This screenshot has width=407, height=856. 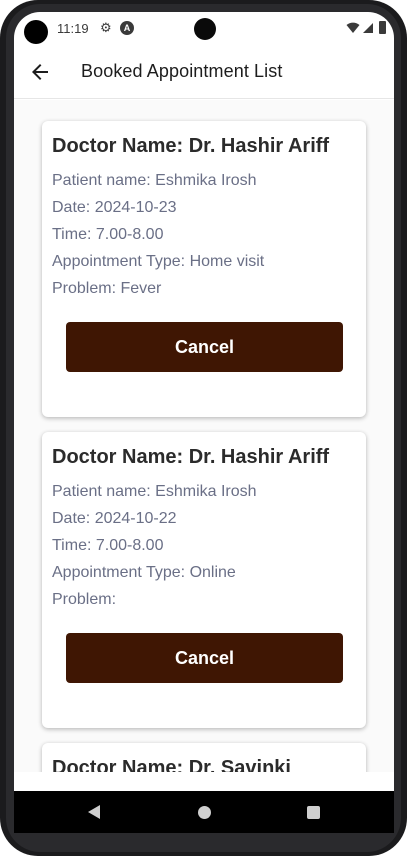 What do you see at coordinates (107, 288) in the screenshot?
I see `appointment-problem: Problem: Fever` at bounding box center [107, 288].